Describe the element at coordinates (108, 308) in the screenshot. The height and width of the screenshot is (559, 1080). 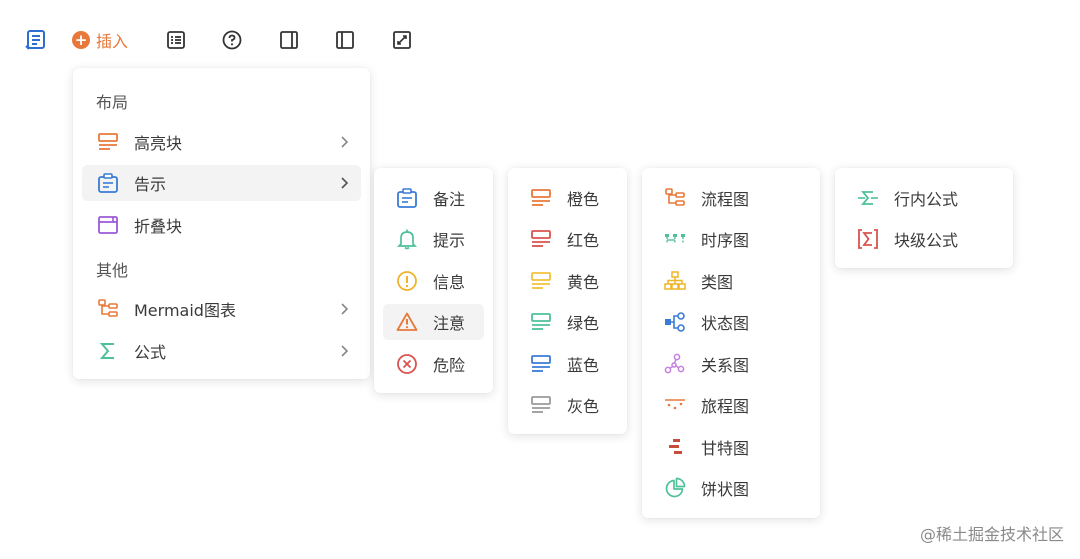
I see `mermaid-chart-icon` at that location.